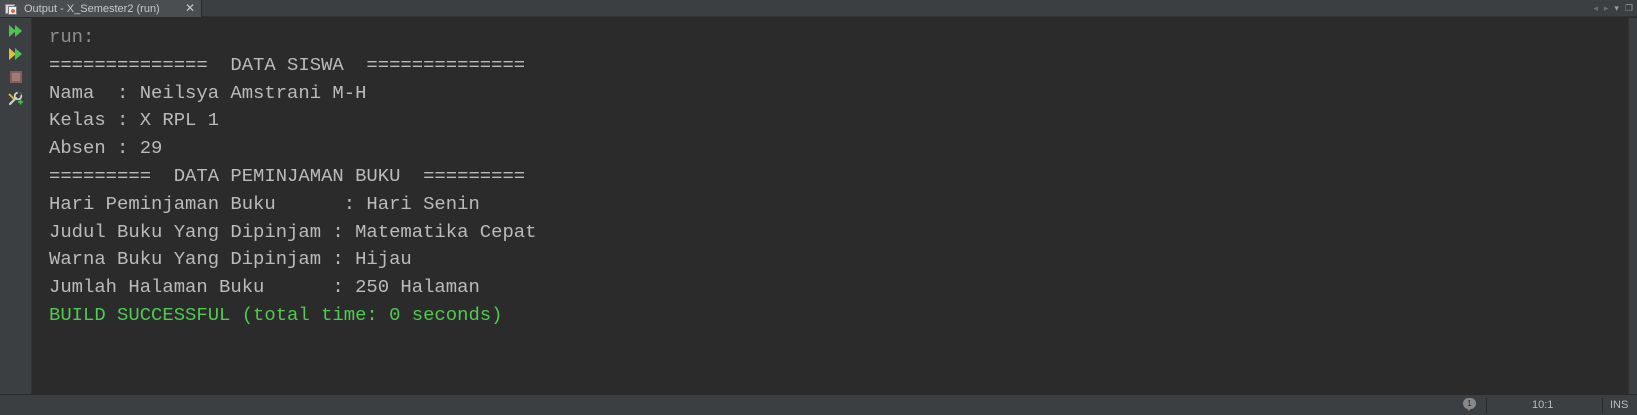 This screenshot has height=415, width=1637. What do you see at coordinates (16, 206) in the screenshot?
I see `output-toolbar` at bounding box center [16, 206].